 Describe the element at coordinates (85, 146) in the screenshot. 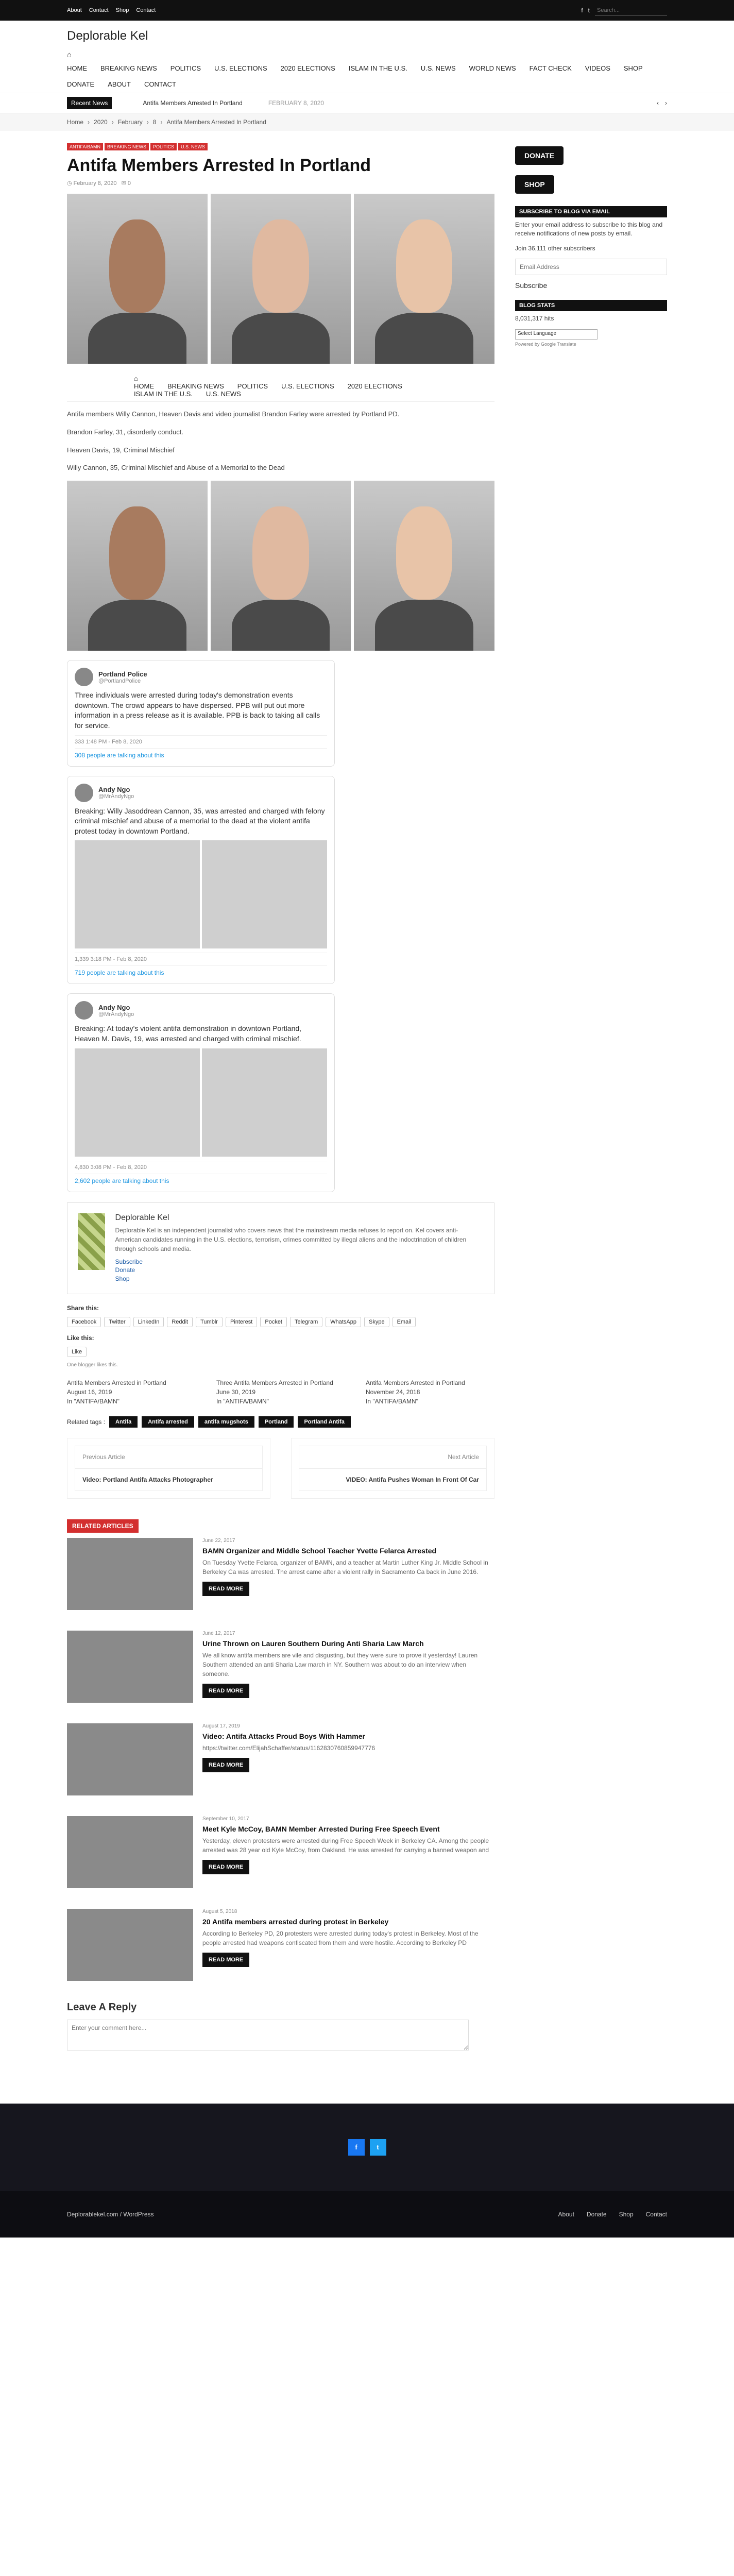

I see `category-badge: Antifa/BAMN` at that location.